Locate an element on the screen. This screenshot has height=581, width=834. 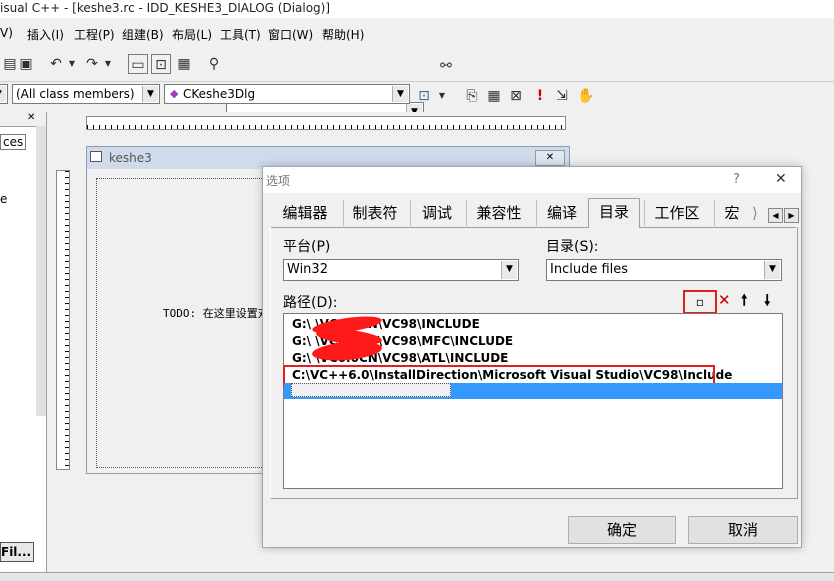
path-label: 路径(D): is located at coordinates (310, 303).